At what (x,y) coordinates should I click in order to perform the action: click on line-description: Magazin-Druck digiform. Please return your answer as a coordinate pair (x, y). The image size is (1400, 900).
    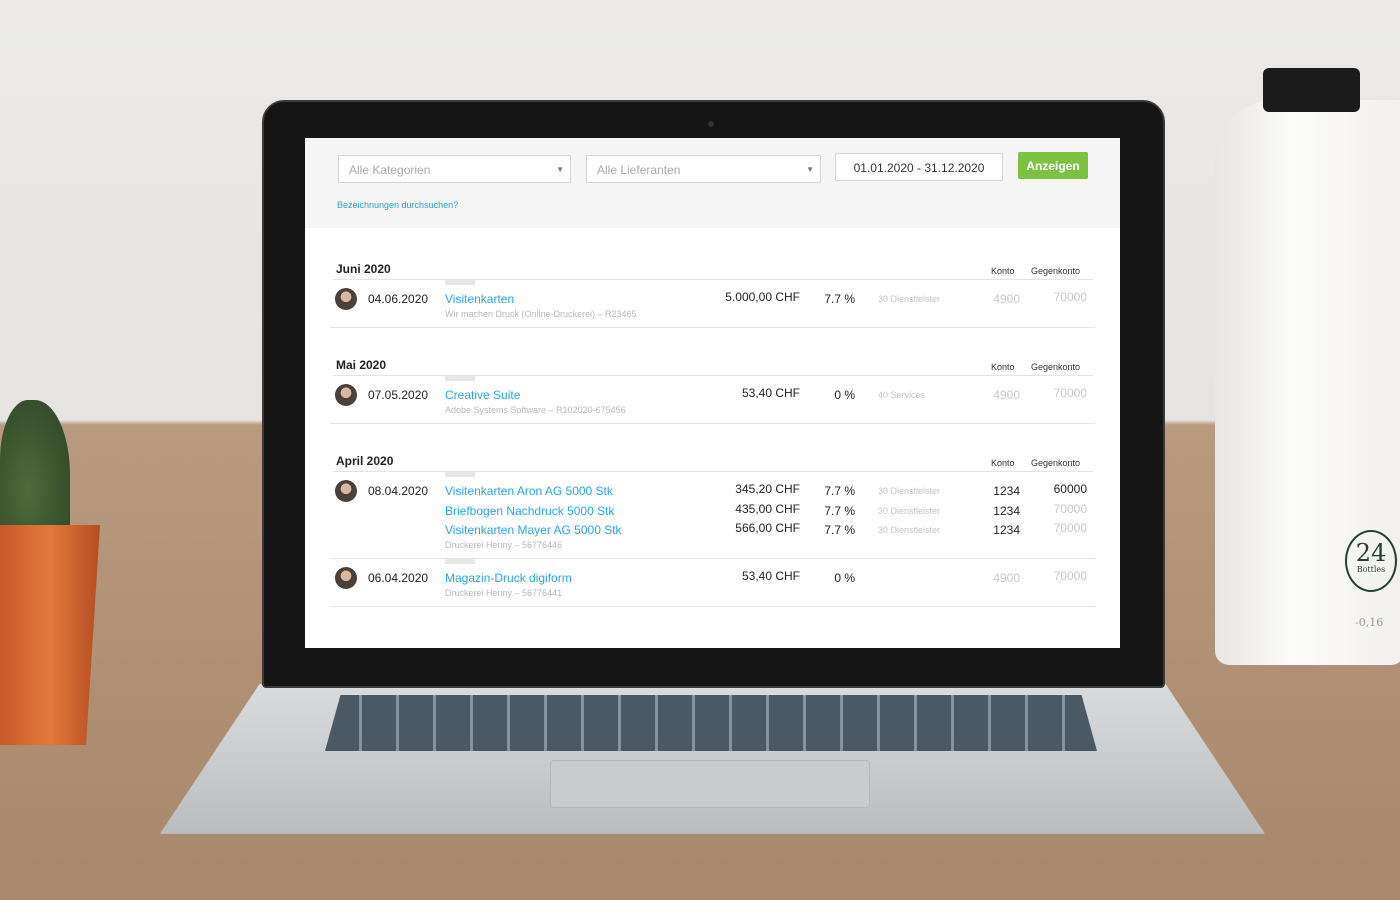
    Looking at the image, I should click on (508, 578).